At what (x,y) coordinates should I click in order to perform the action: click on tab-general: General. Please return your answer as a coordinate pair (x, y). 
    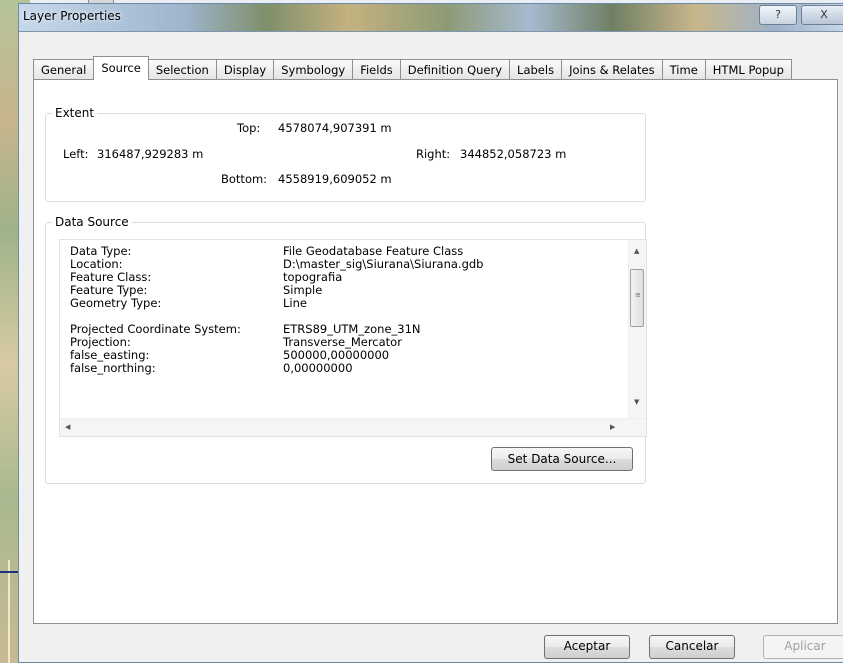
    Looking at the image, I should click on (64, 69).